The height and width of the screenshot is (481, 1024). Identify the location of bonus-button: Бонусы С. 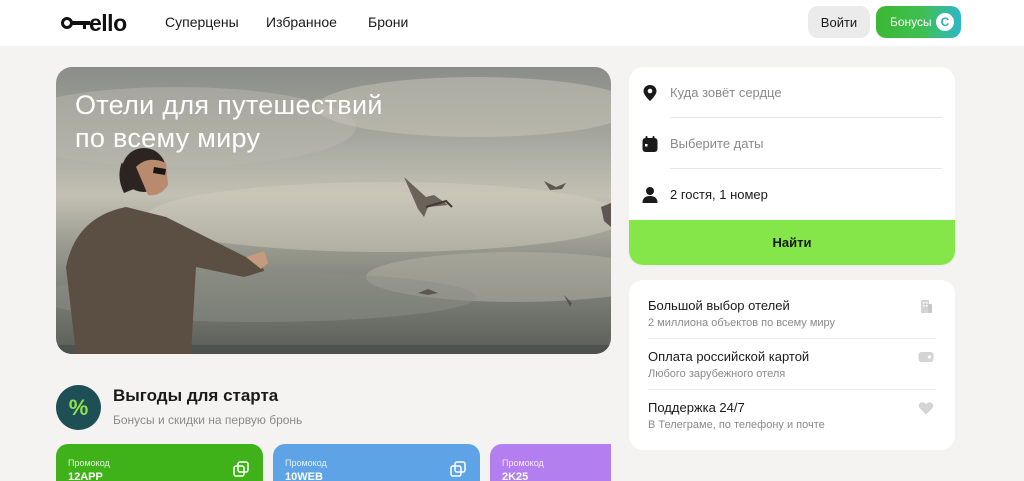
(918, 22).